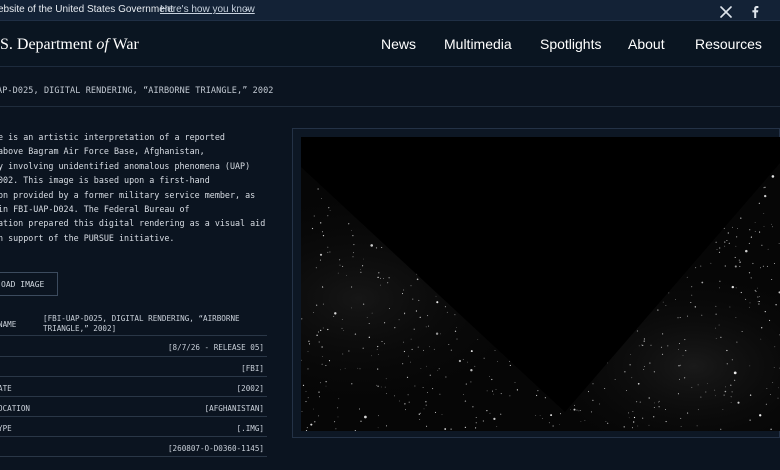 This screenshot has width=780, height=470. What do you see at coordinates (728, 44) in the screenshot?
I see `nav-resources: Resources` at bounding box center [728, 44].